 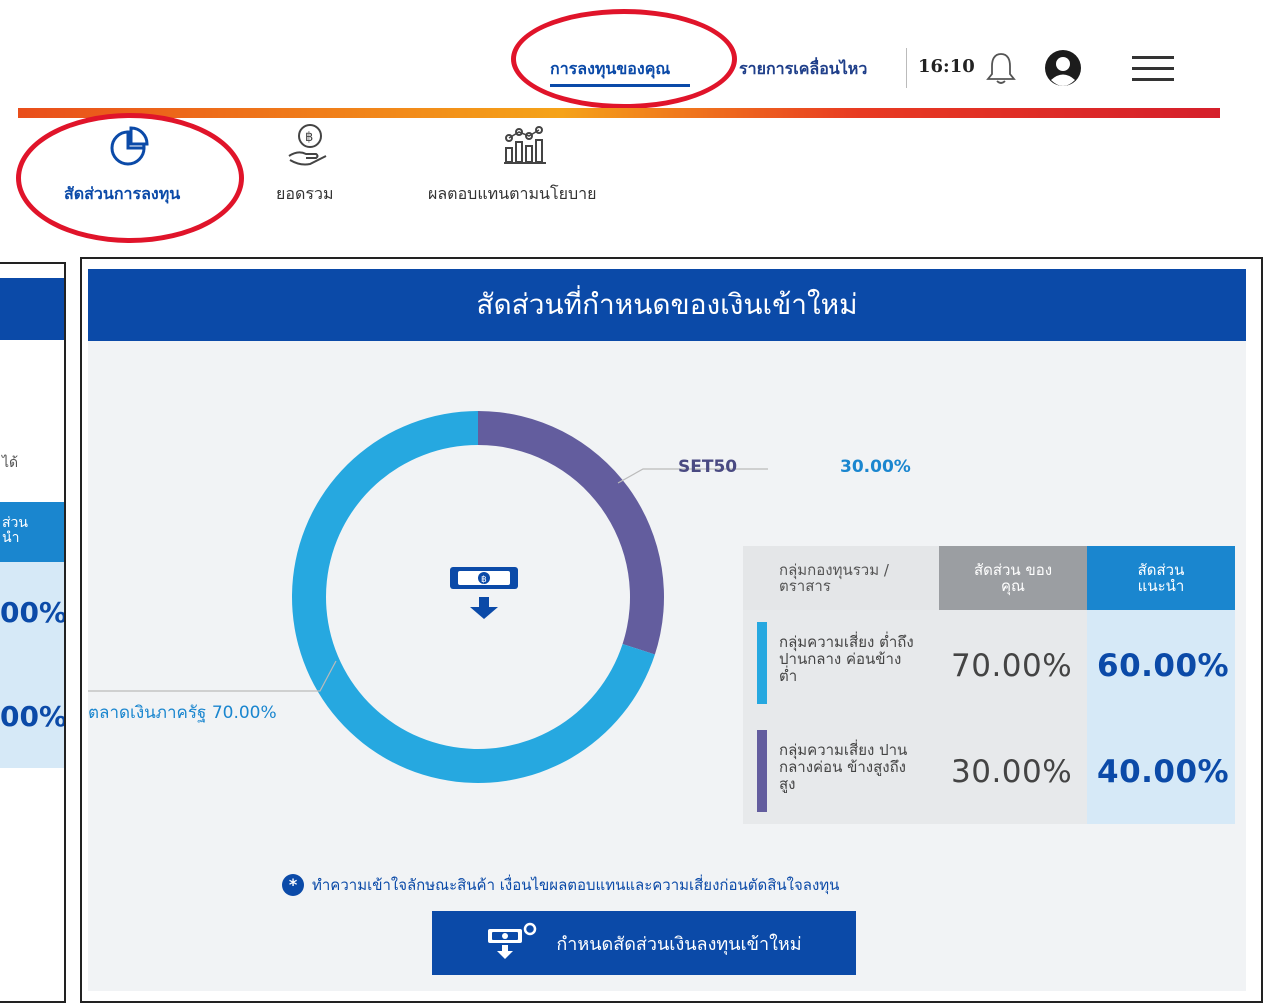 What do you see at coordinates (33, 716) in the screenshot?
I see `left-panel-value-2: 00%` at bounding box center [33, 716].